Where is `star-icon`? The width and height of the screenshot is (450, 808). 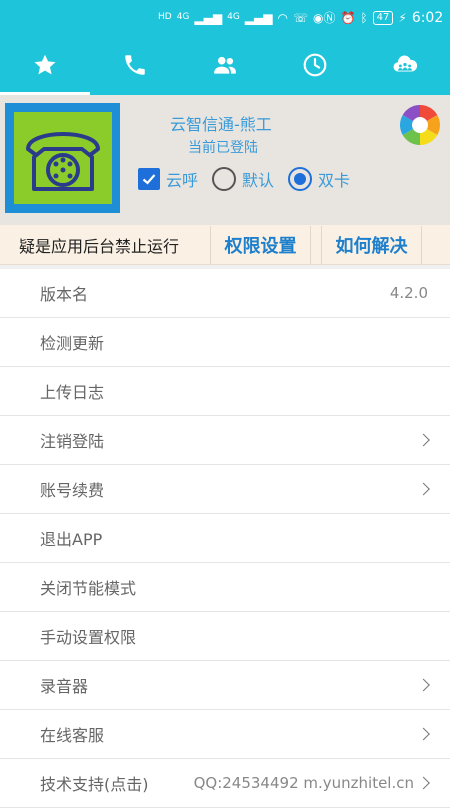
star-icon is located at coordinates (45, 64).